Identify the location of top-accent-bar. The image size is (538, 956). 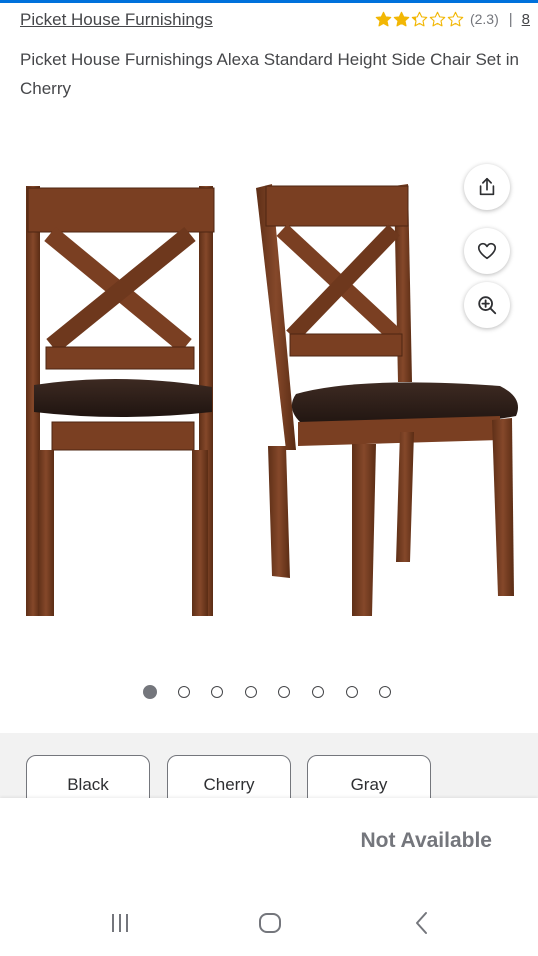
(269, 1).